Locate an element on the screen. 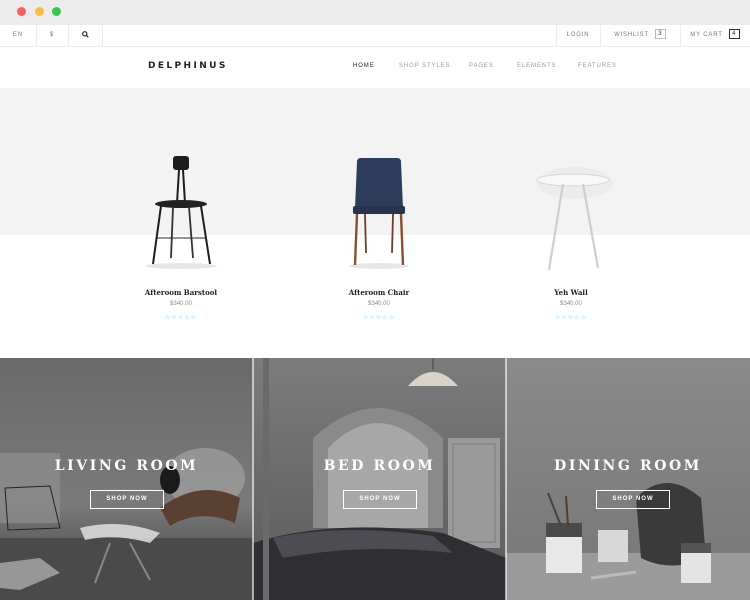 This screenshot has width=750, height=600. category-title: DINING ROOM is located at coordinates (628, 466).